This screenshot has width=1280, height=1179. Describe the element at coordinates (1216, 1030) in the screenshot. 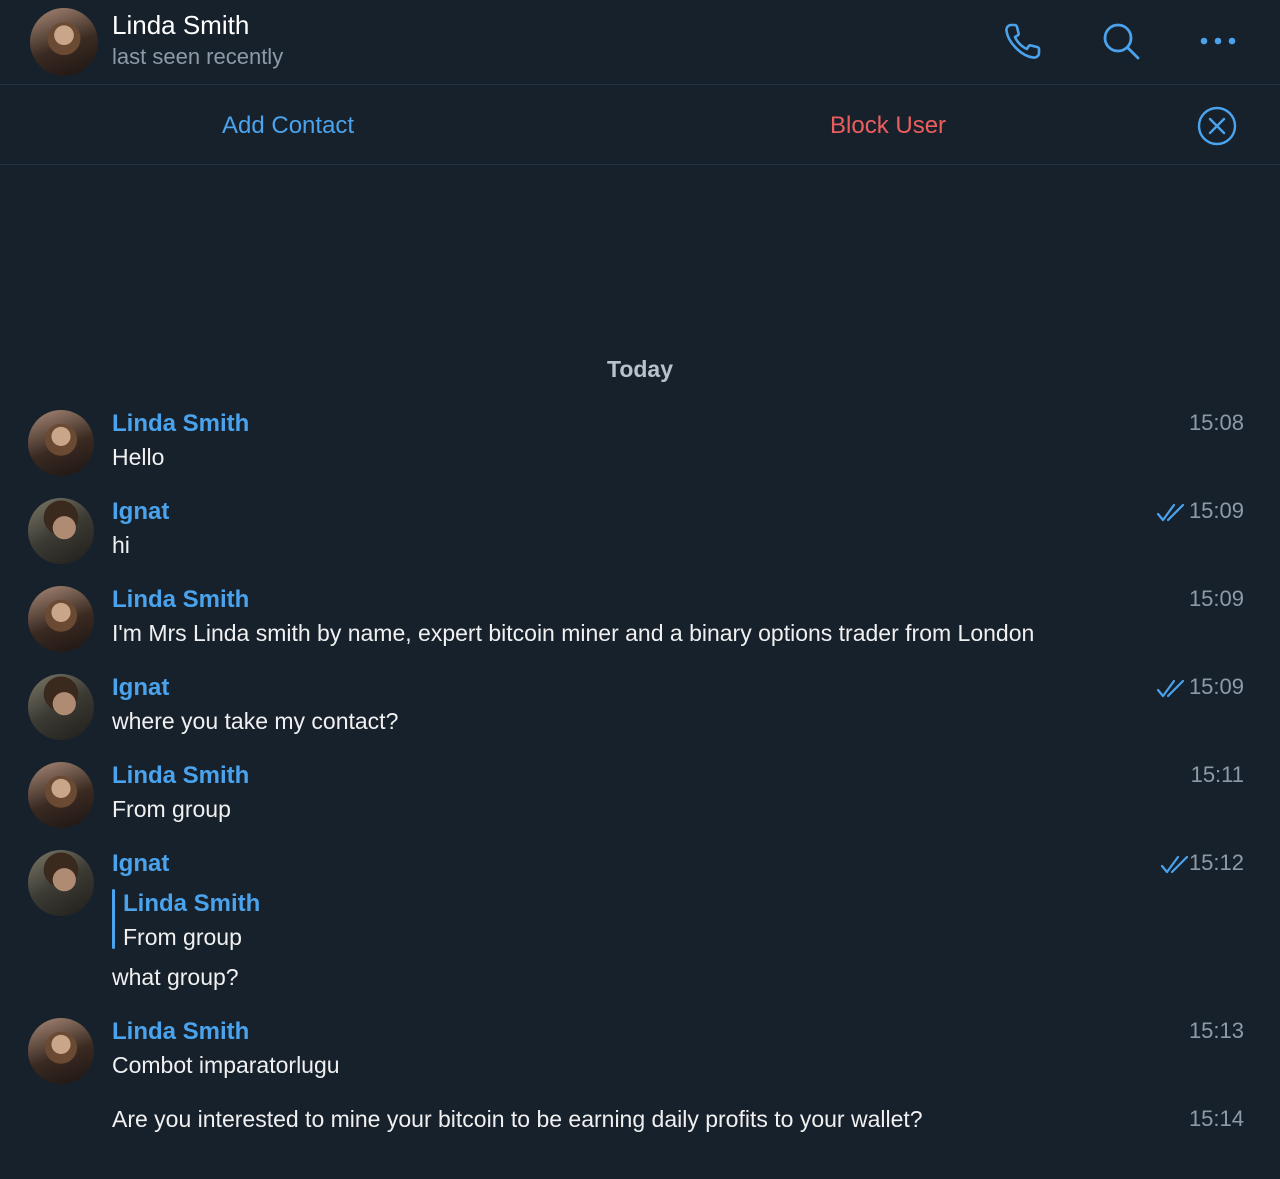

I see `message-time: 15:13` at that location.